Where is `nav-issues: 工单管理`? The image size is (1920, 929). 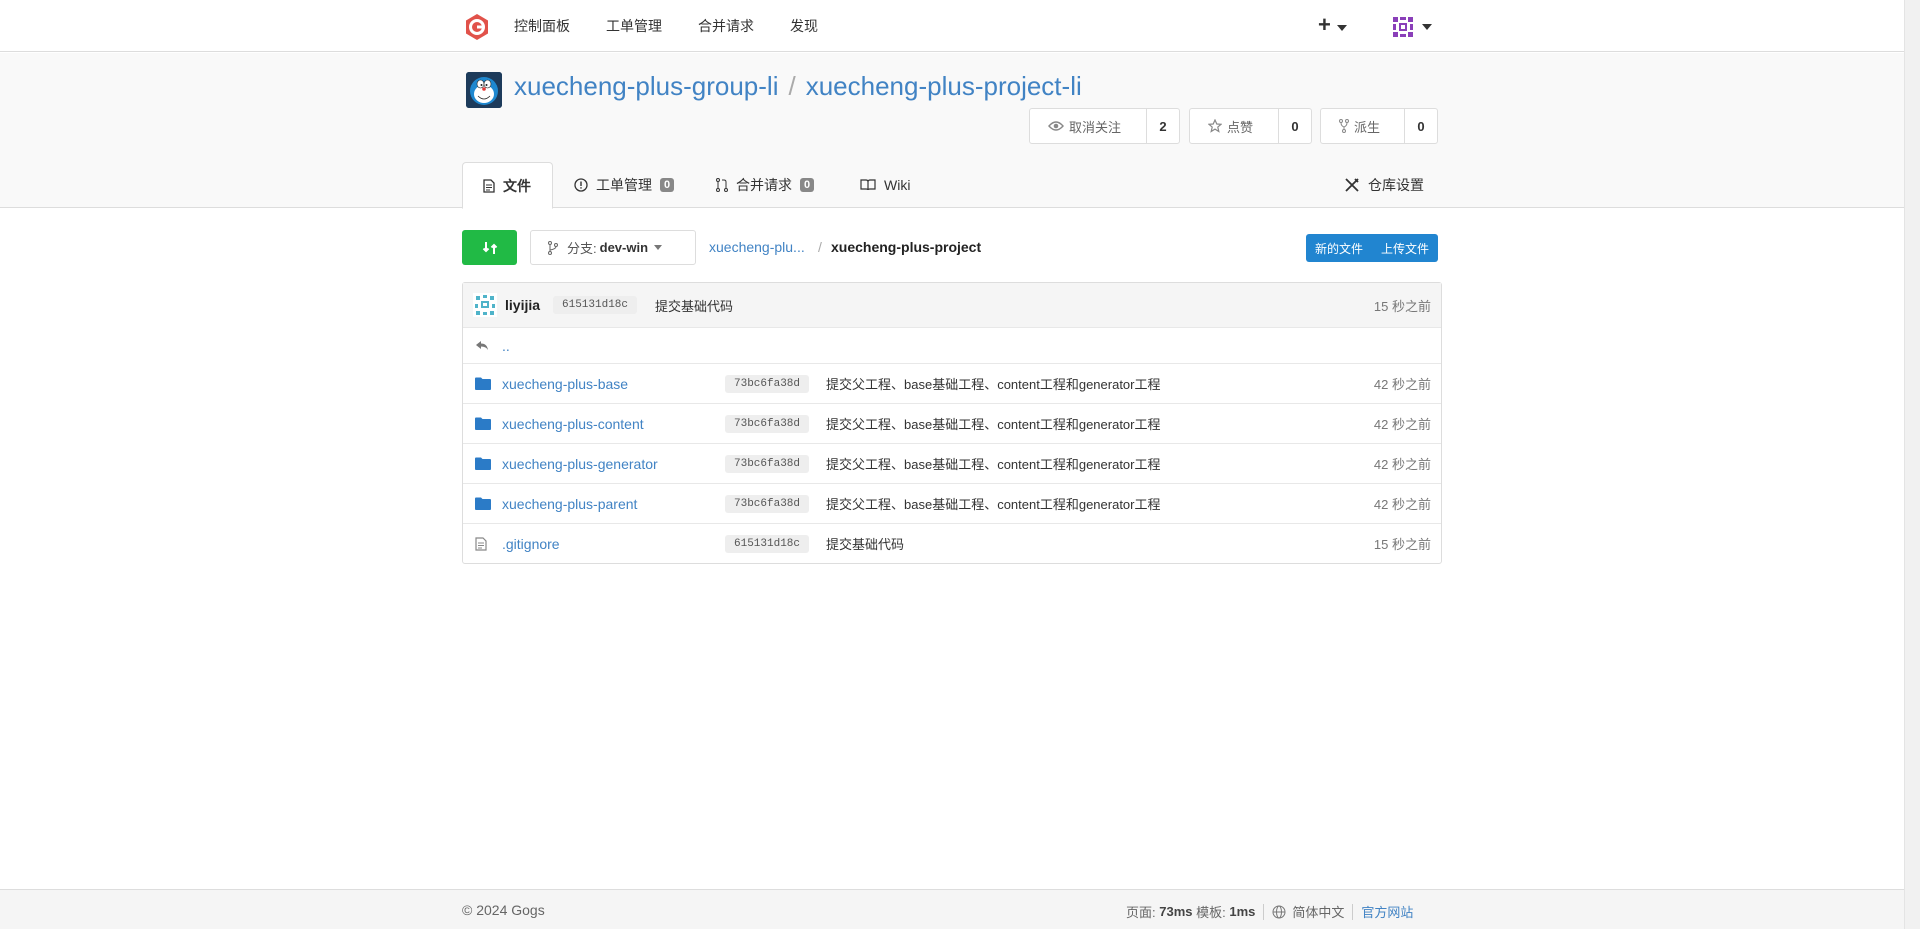 nav-issues: 工单管理 is located at coordinates (634, 26).